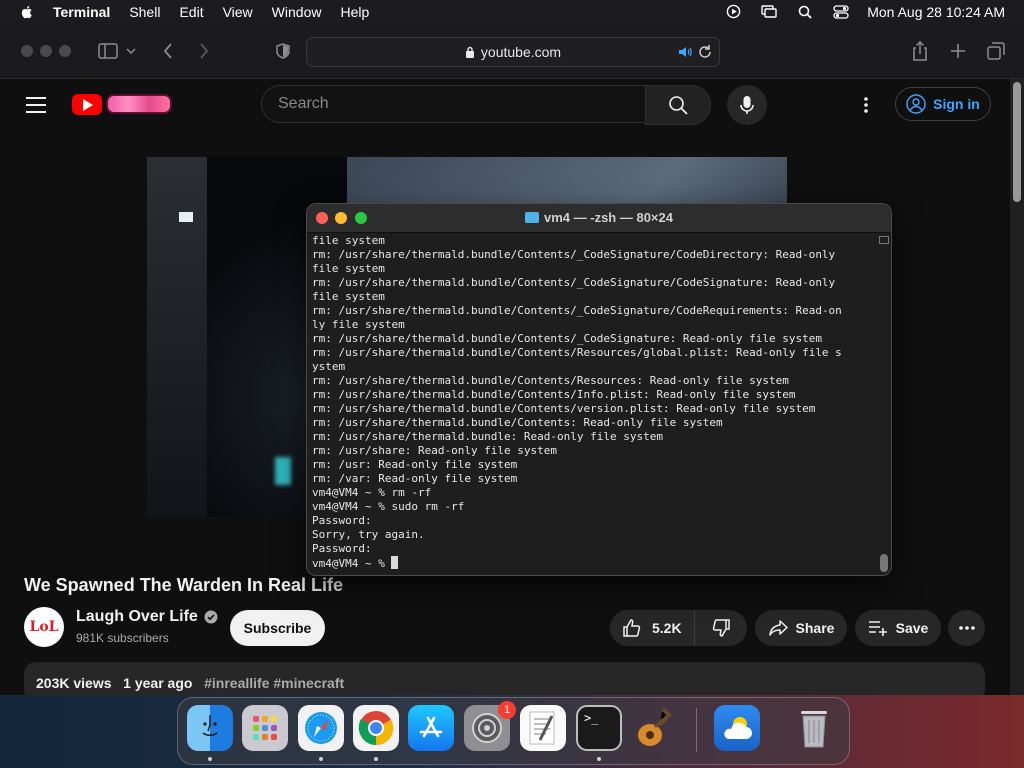 This screenshot has width=1024, height=768. Describe the element at coordinates (277, 628) in the screenshot. I see `subscribe-button: Subscribe` at that location.